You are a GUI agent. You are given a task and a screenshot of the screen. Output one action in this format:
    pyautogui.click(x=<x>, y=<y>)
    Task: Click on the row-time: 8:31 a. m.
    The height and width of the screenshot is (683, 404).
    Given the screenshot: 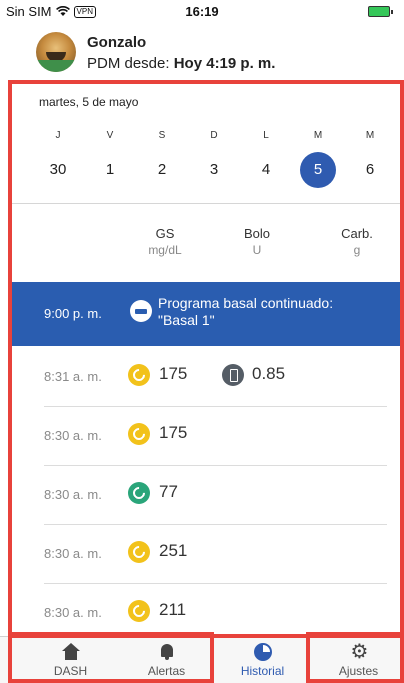 What is the action you would take?
    pyautogui.click(x=73, y=376)
    